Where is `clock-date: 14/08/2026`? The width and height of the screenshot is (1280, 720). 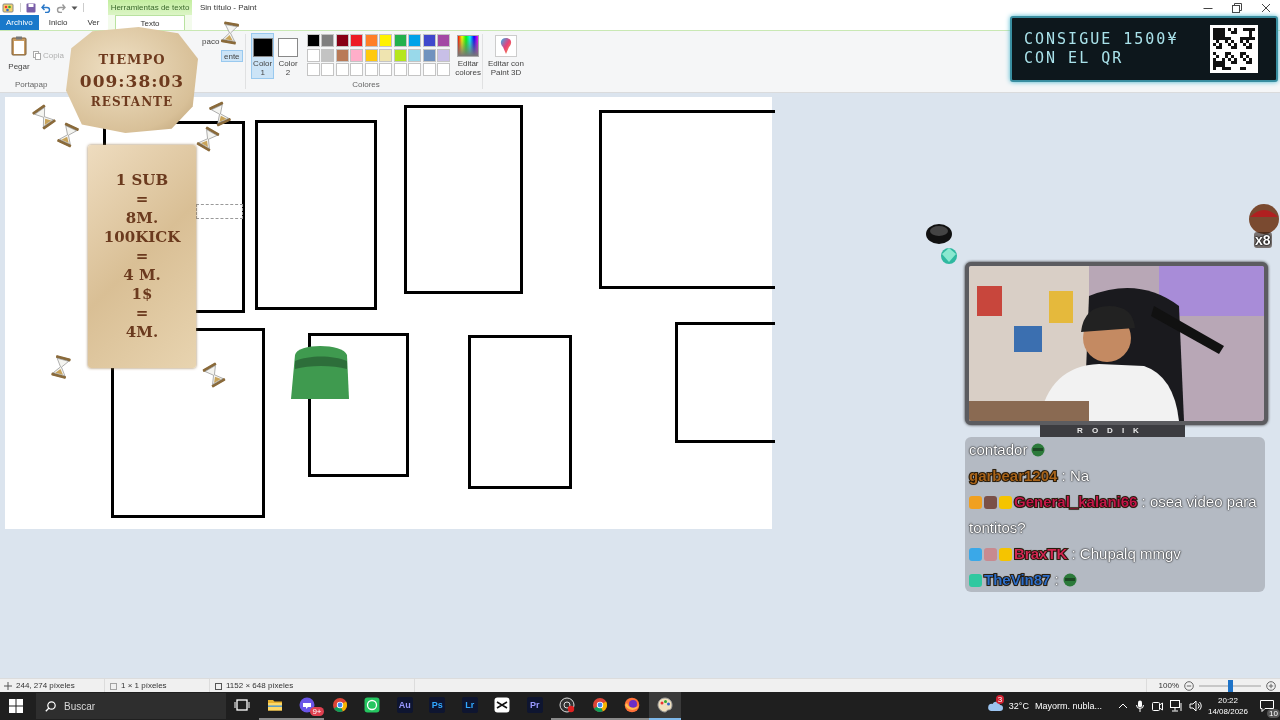 clock-date: 14/08/2026 is located at coordinates (1227, 711).